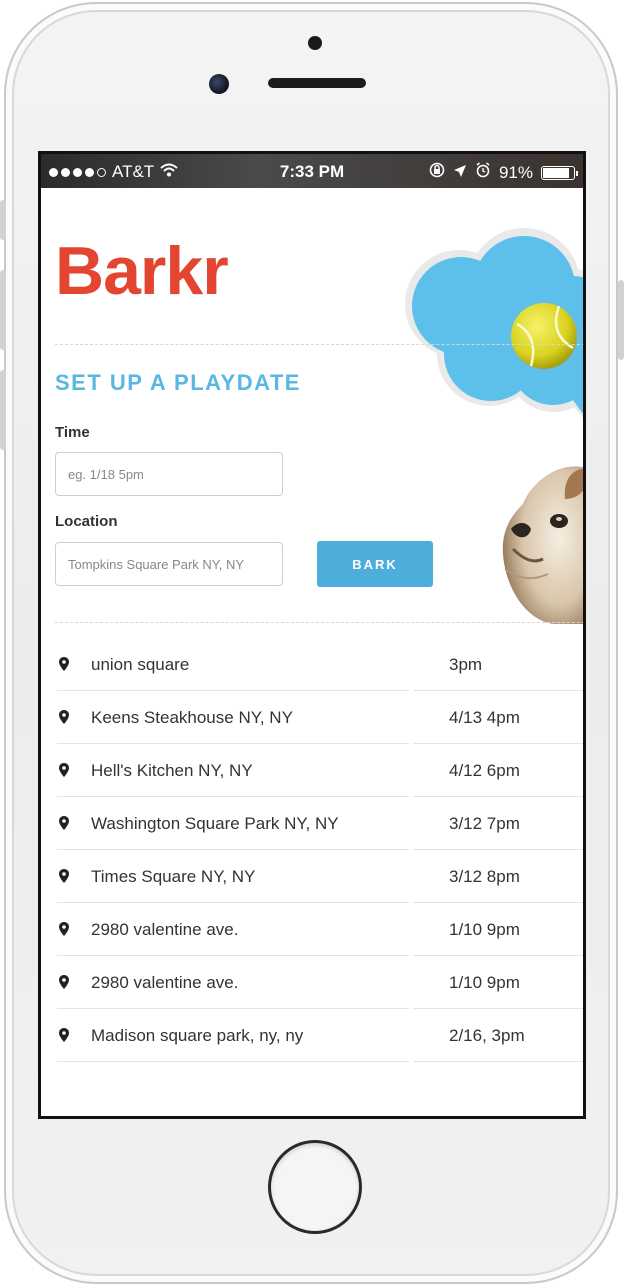 Image resolution: width=624 pixels, height=1288 pixels. Describe the element at coordinates (460, 173) in the screenshot. I see `location-arrow-icon` at that location.